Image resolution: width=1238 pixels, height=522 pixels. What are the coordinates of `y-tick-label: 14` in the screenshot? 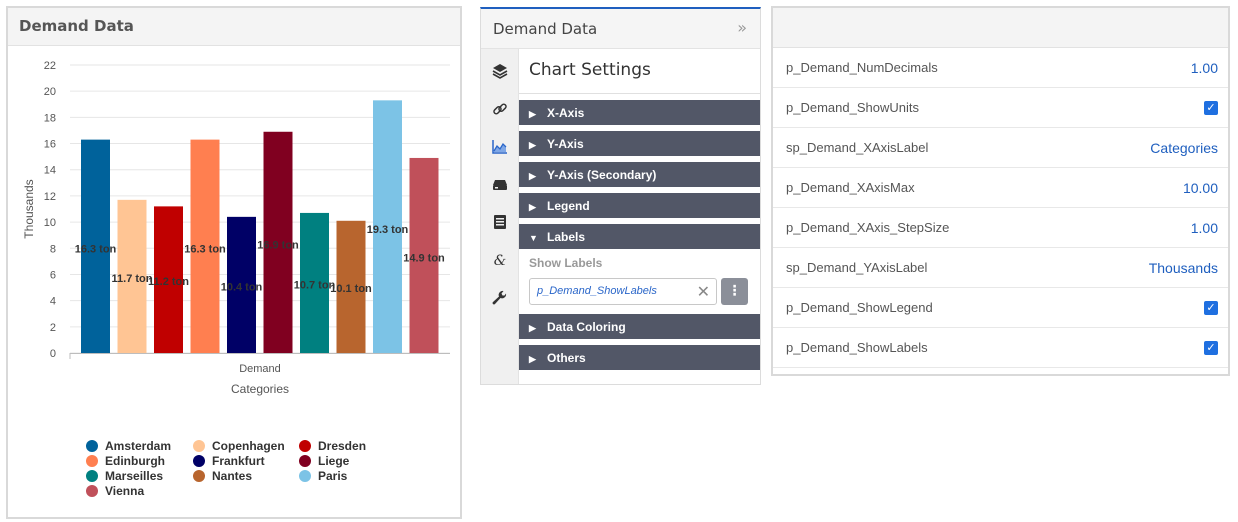 It's located at (50, 171).